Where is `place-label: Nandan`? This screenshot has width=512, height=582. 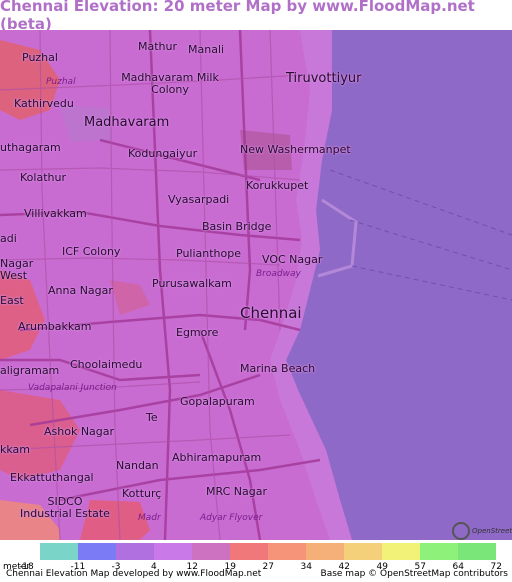 place-label: Nandan is located at coordinates (137, 465).